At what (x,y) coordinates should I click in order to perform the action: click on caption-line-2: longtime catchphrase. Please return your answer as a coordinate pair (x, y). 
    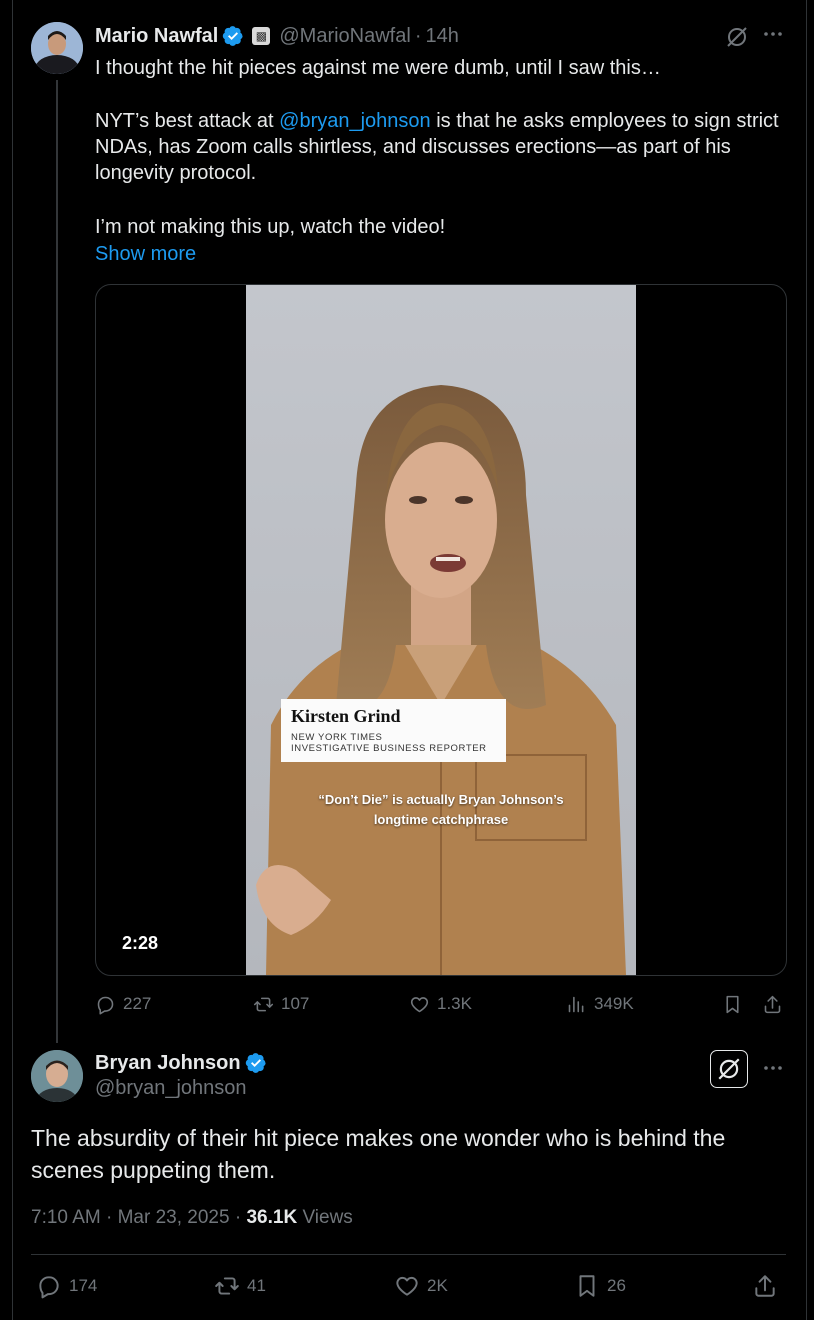
    Looking at the image, I should click on (441, 819).